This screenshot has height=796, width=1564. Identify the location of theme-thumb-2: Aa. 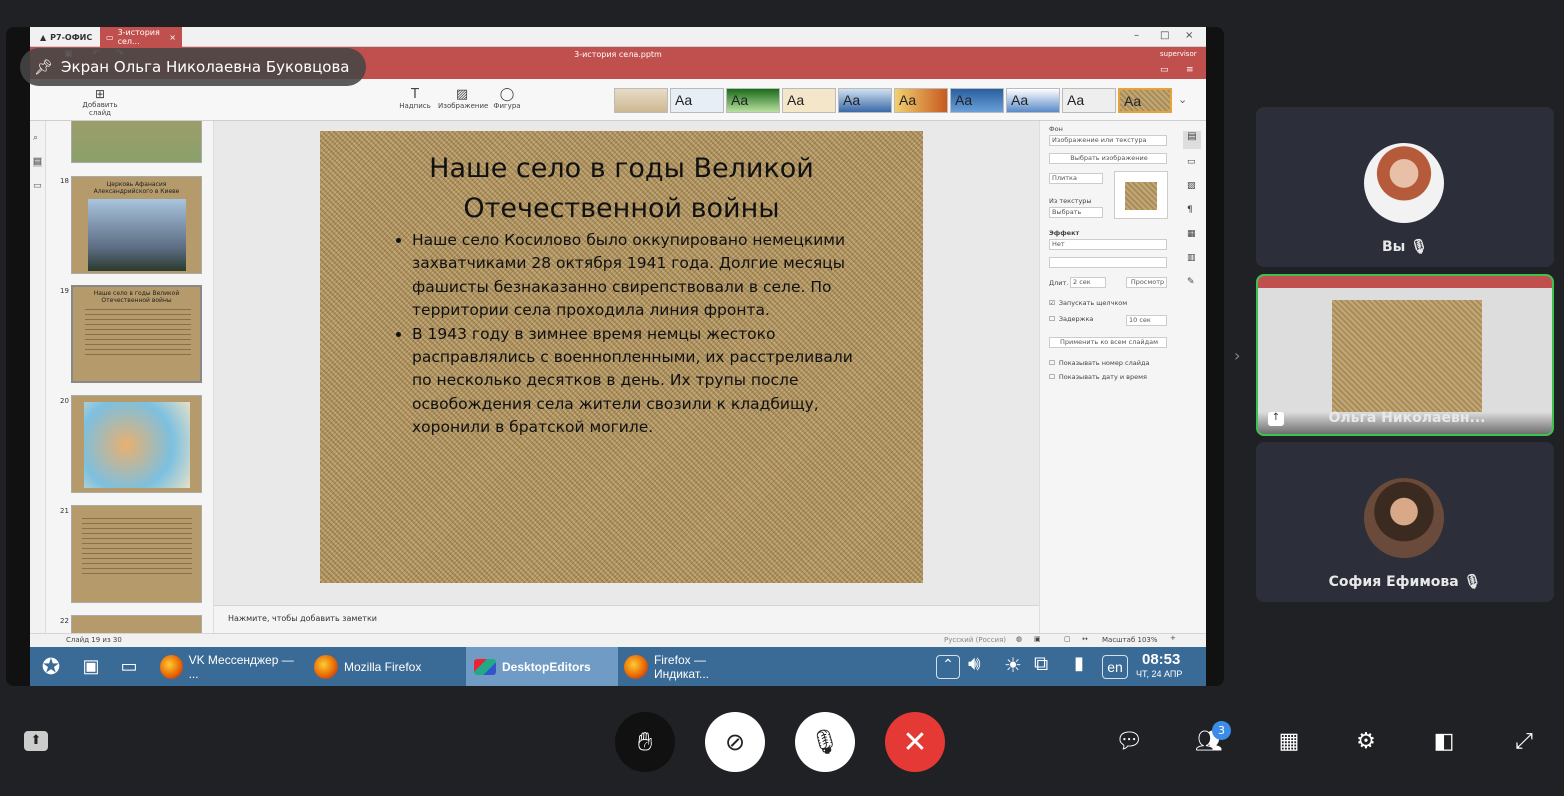
(697, 100).